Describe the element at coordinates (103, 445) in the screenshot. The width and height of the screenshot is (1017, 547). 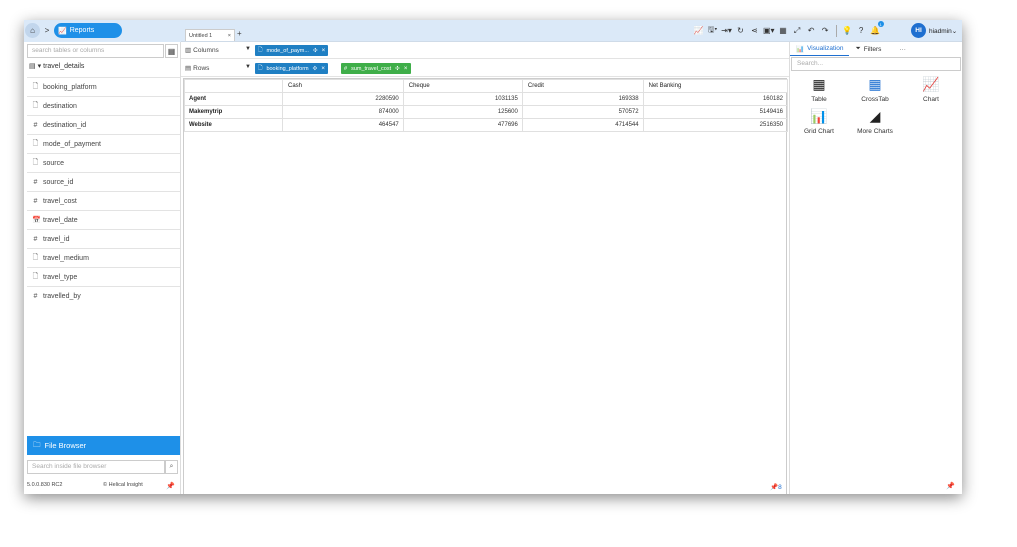
I see `file-browser-button: 🗀 File Browser` at that location.